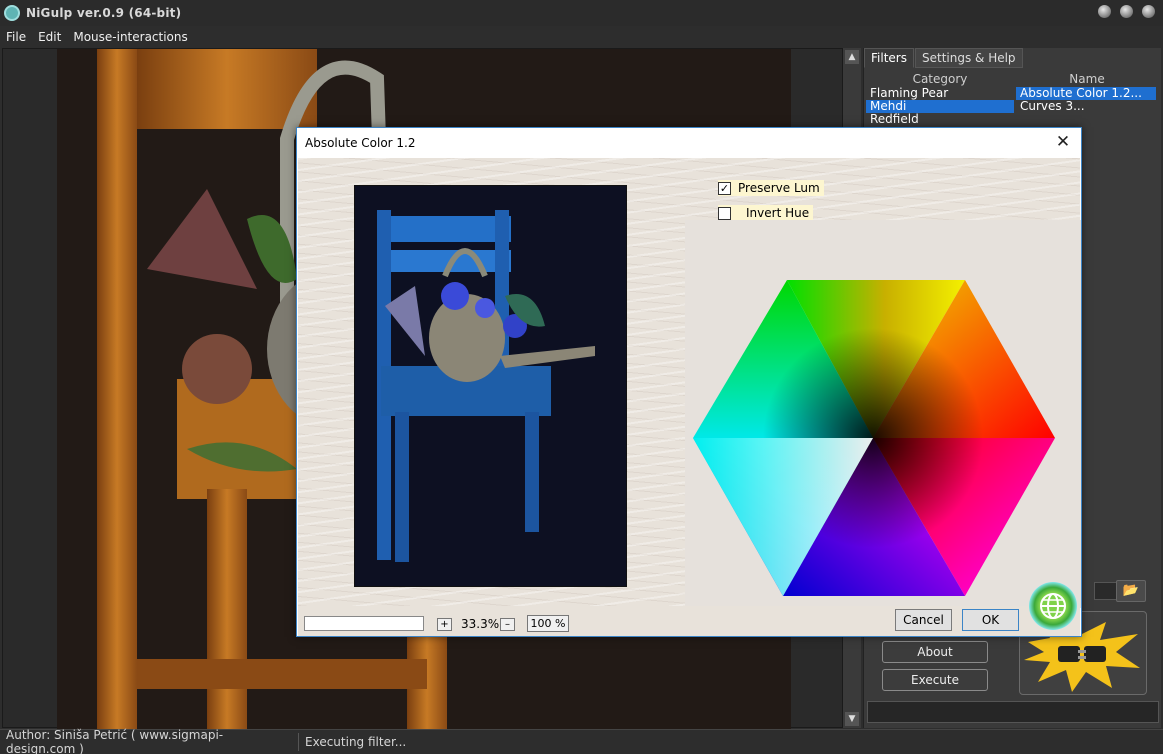 The image size is (1163, 754). Describe the element at coordinates (507, 624) in the screenshot. I see `zoom-out-button: –` at that location.